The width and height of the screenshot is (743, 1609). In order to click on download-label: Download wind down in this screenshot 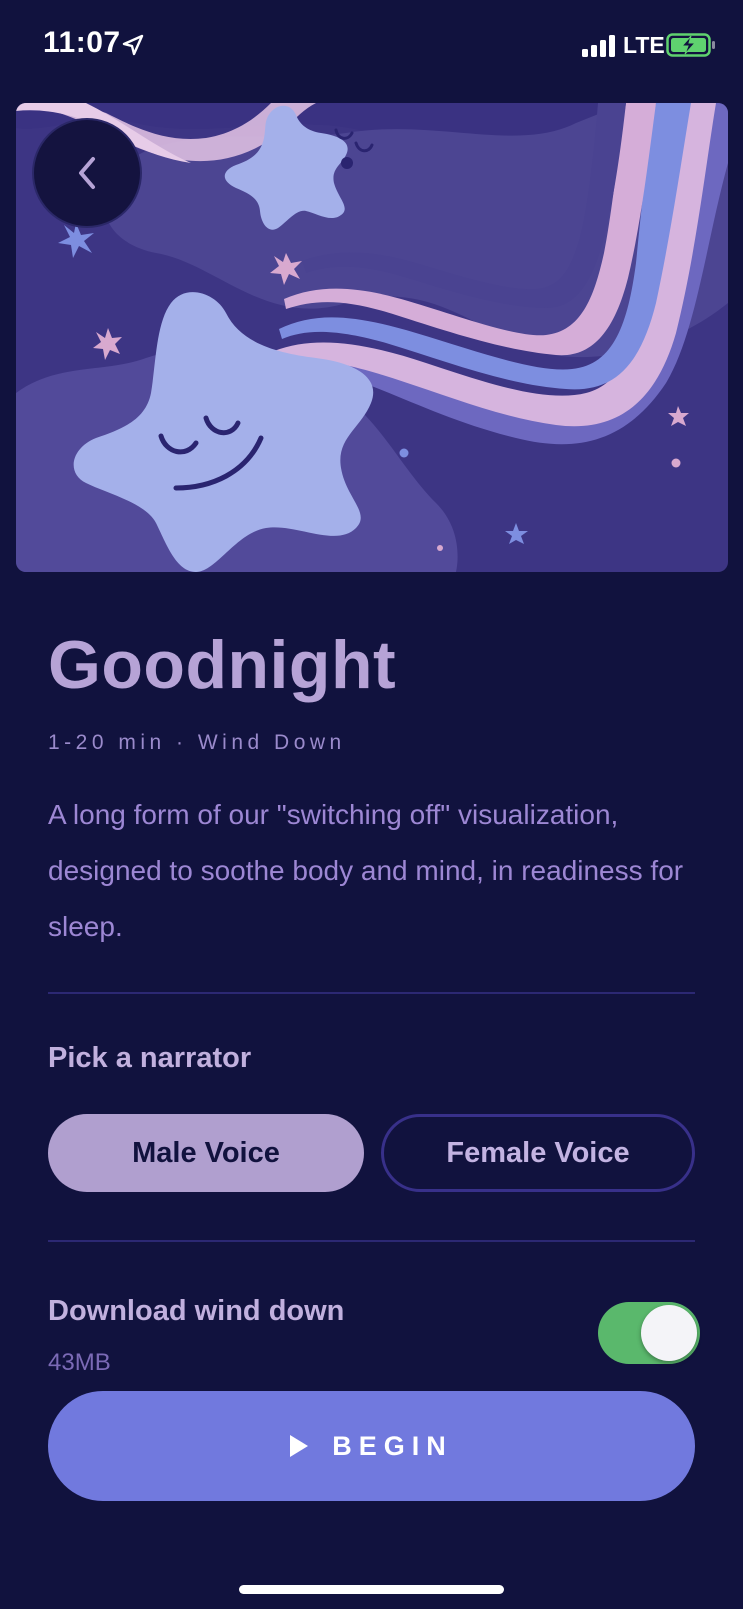, I will do `click(196, 1311)`.